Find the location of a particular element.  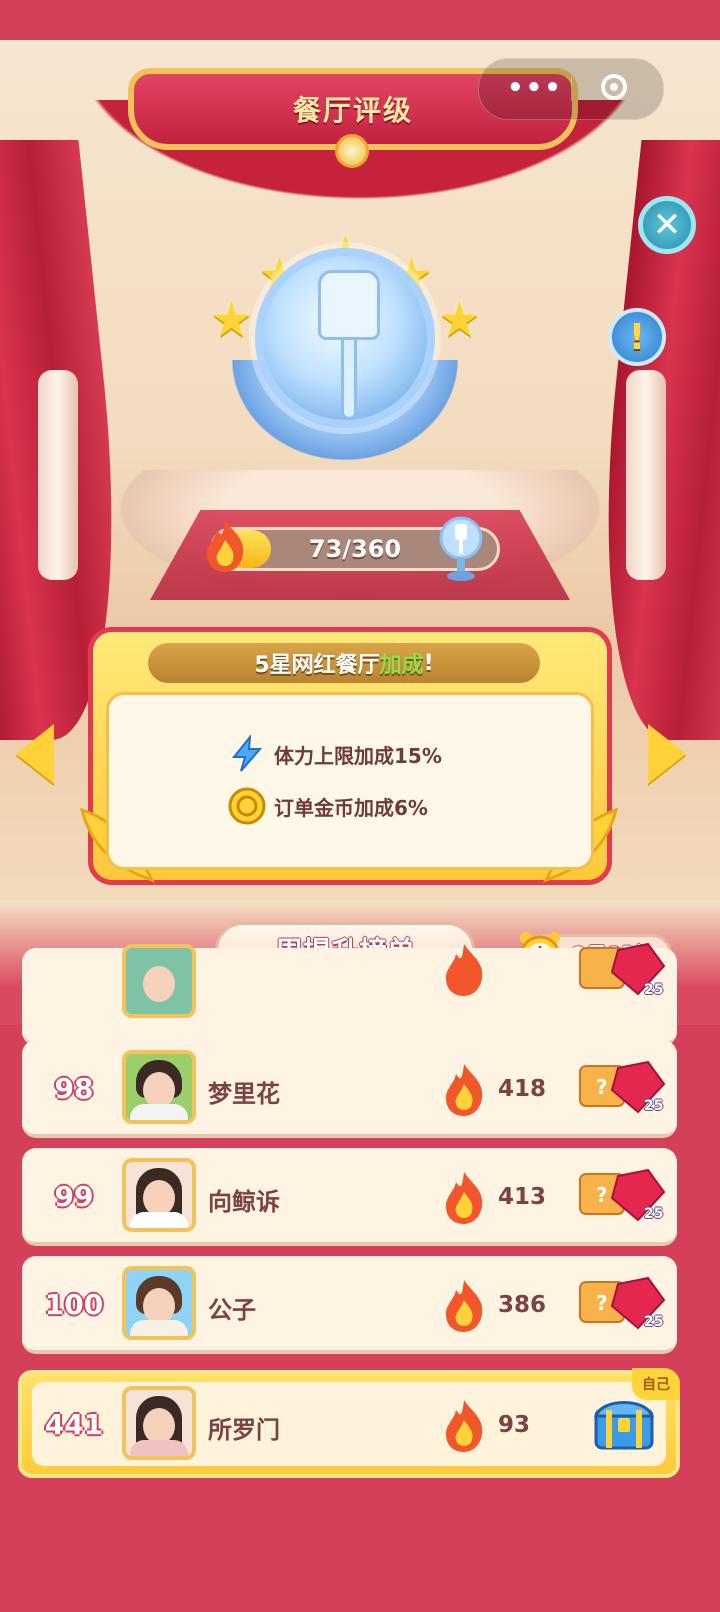

bonus-item-stamina: 体力上限加成15% is located at coordinates (335, 754).